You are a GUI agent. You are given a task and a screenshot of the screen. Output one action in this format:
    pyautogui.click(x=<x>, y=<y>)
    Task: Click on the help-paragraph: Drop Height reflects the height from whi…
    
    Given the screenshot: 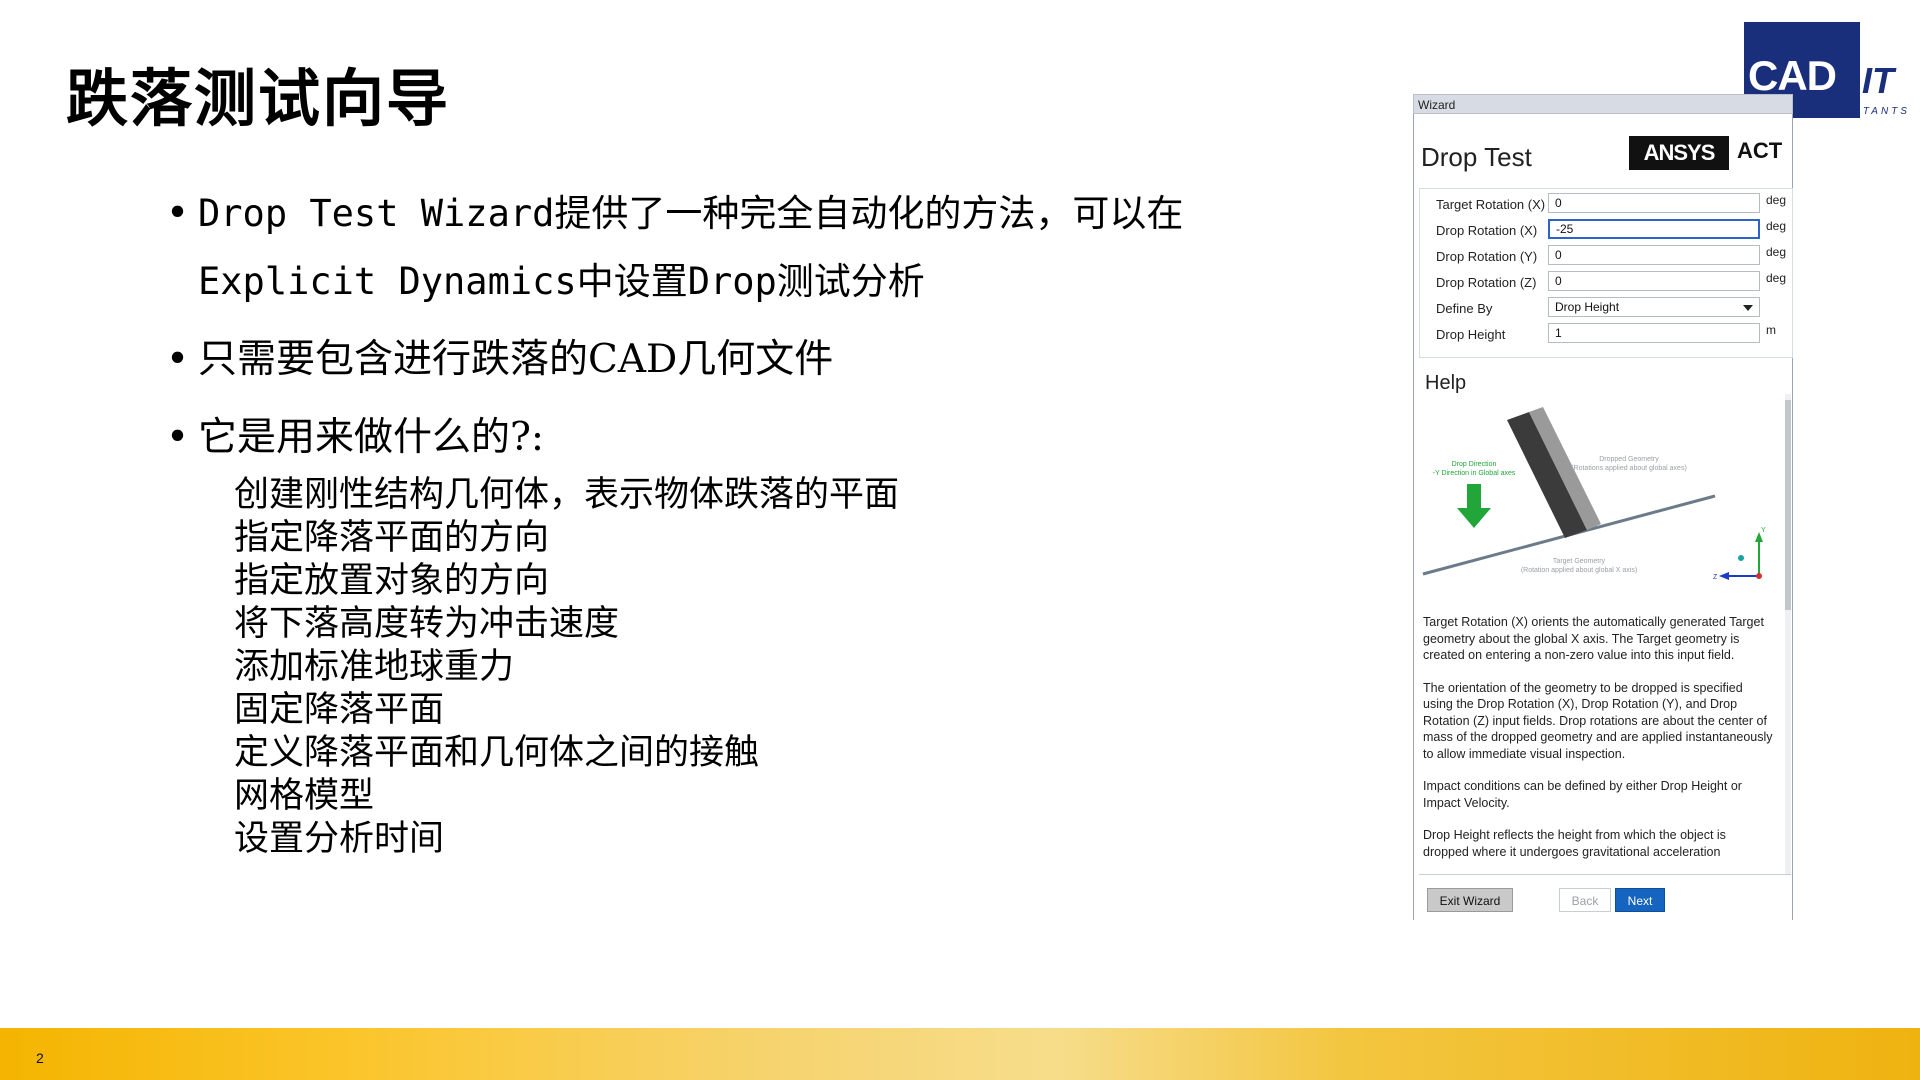 What is the action you would take?
    pyautogui.click(x=1574, y=843)
    